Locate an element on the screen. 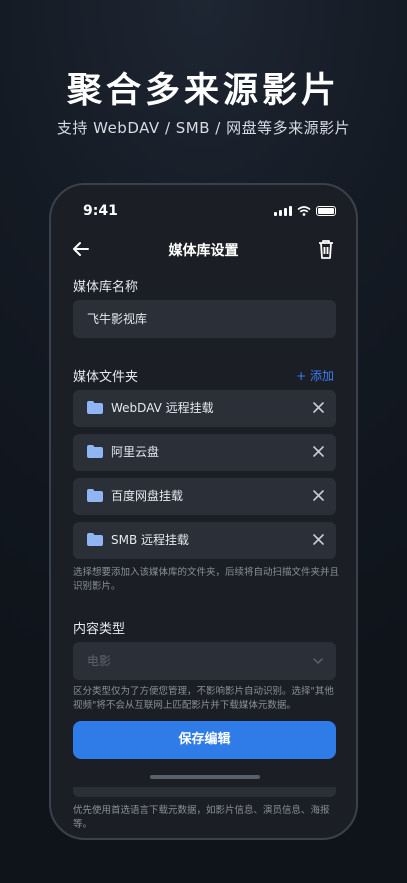 This screenshot has height=883, width=407. save-button: 保存编辑 is located at coordinates (204, 740).